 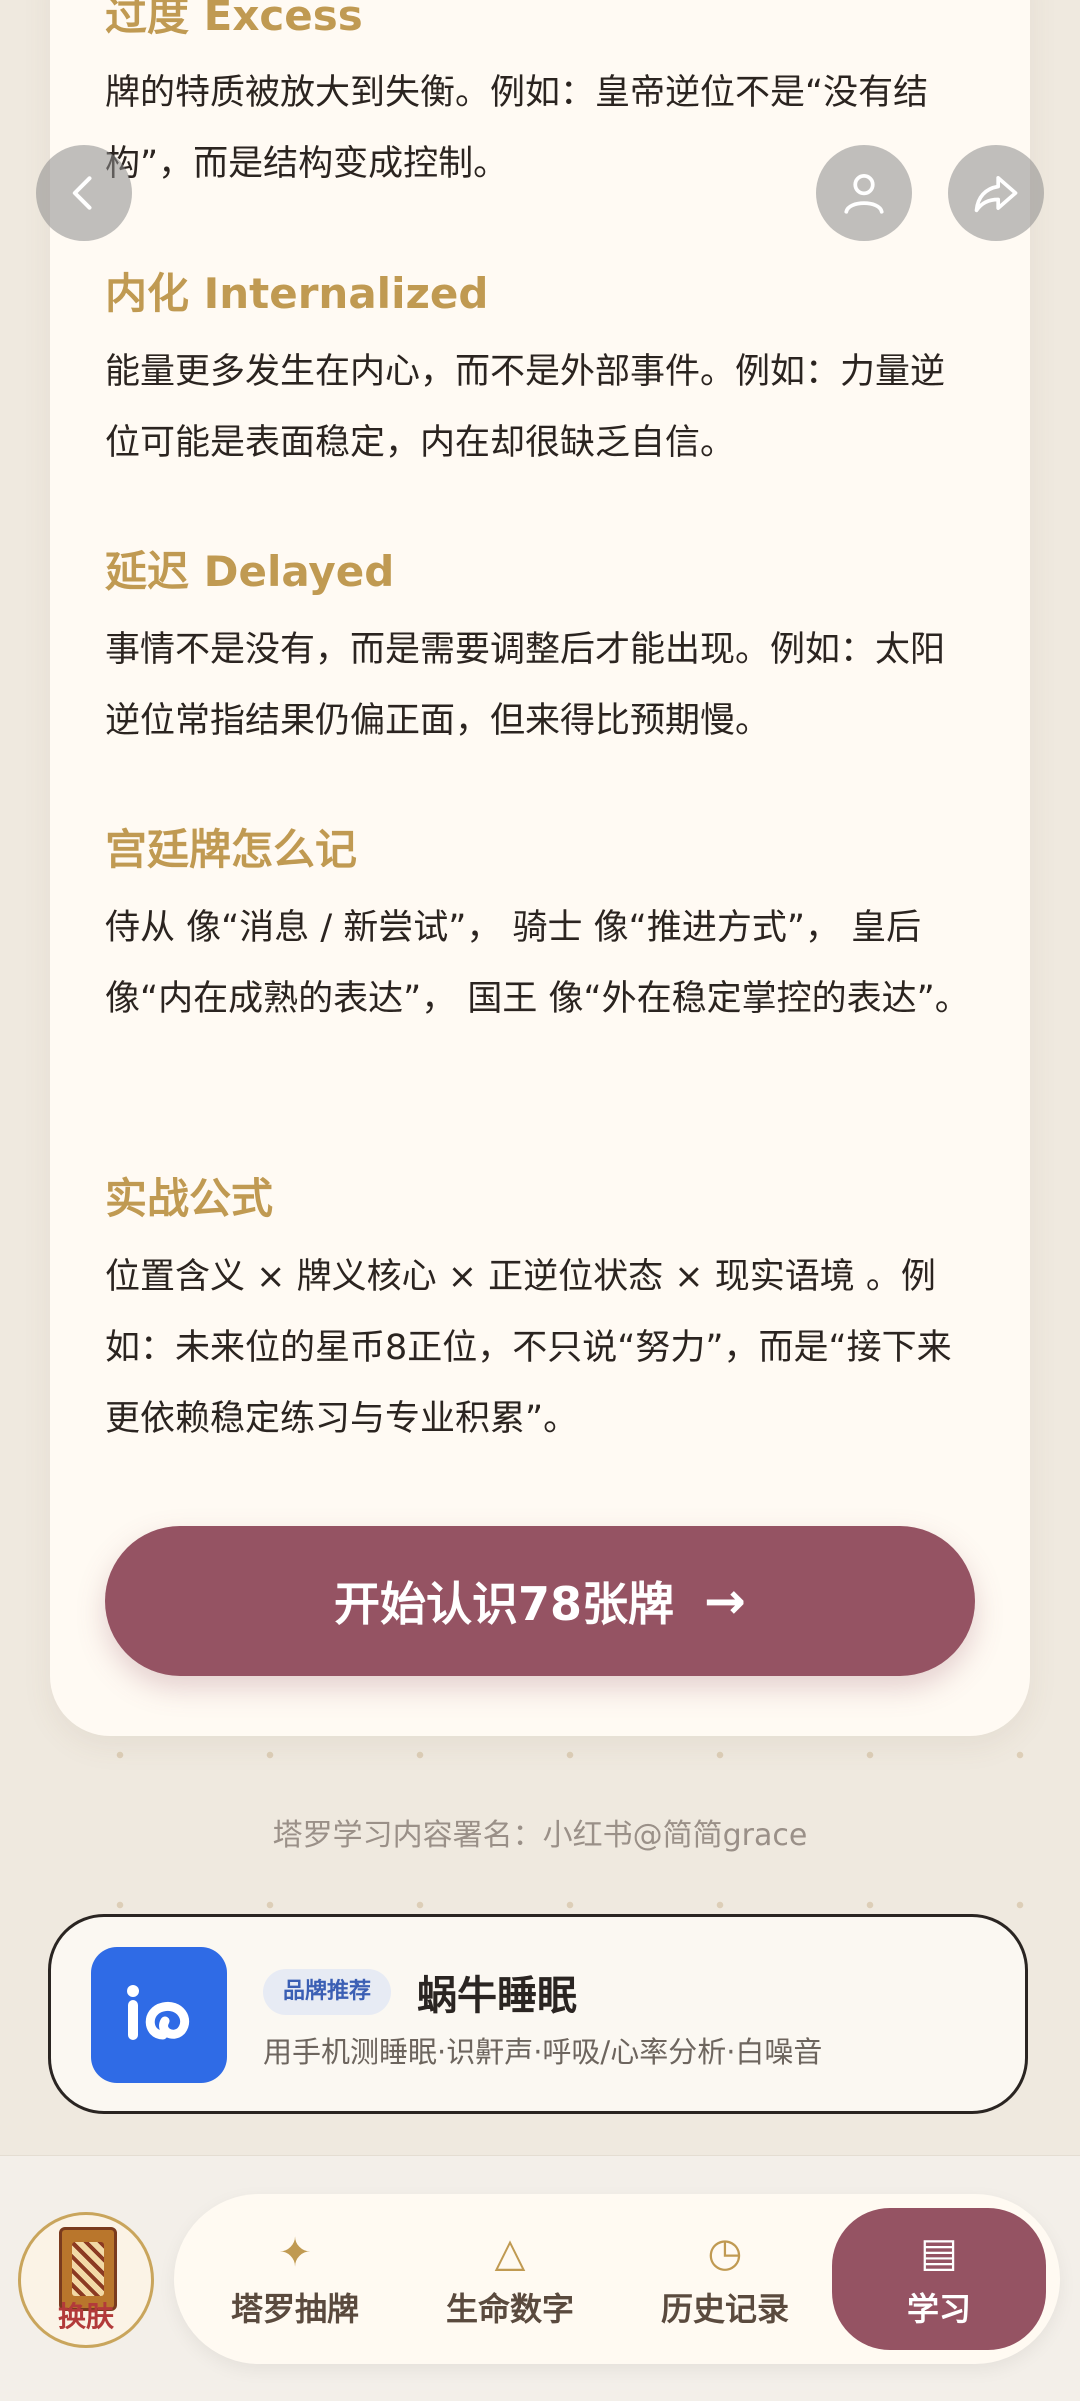 I want to click on triangle-icon: △, so click(x=510, y=2253).